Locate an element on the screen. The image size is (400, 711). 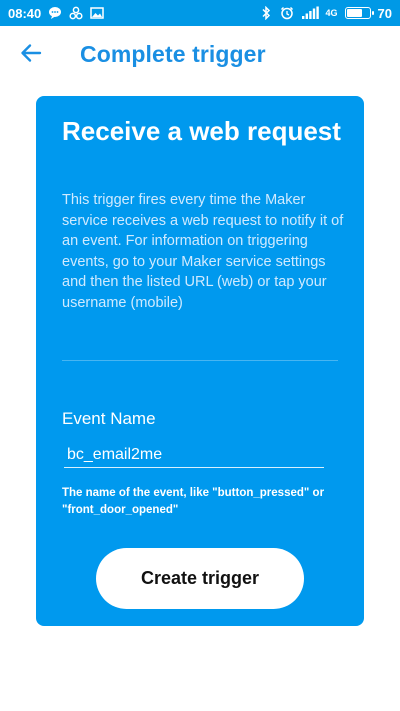
status-bar: 08:40 4G 70 is located at coordinates (200, 13).